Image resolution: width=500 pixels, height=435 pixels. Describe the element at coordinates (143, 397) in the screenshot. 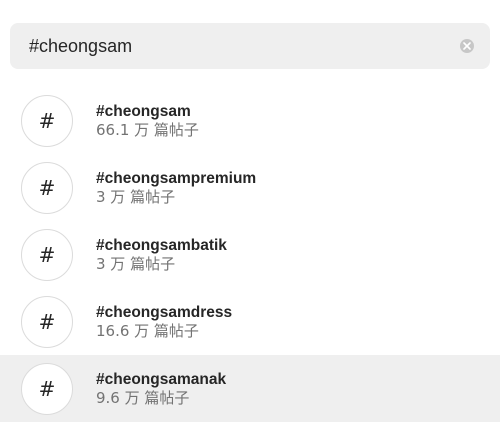

I see `post-count: 9.6 万 篇帖子` at that location.